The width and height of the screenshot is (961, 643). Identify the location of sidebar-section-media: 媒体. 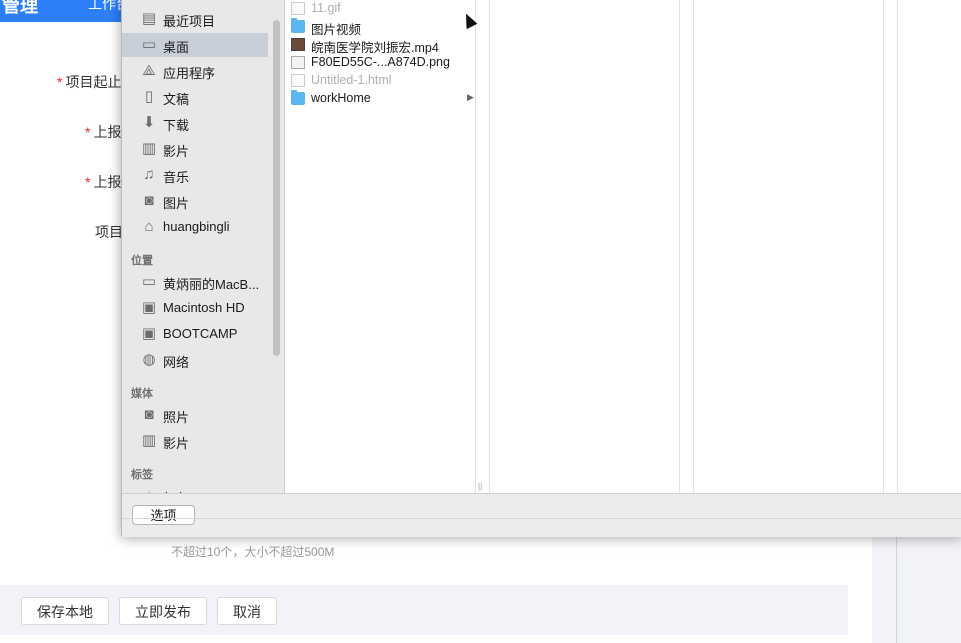
(142, 394).